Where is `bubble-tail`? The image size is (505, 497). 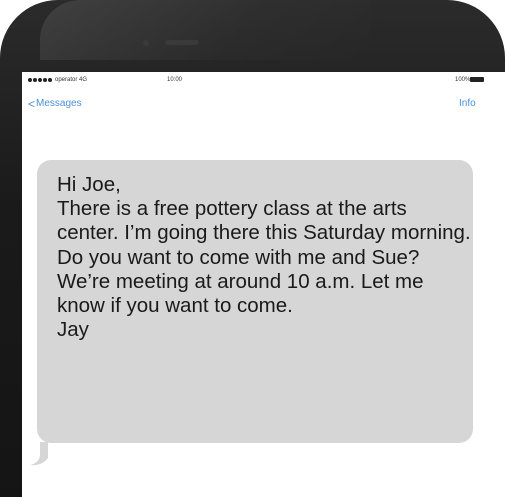
bubble-tail is located at coordinates (39, 454).